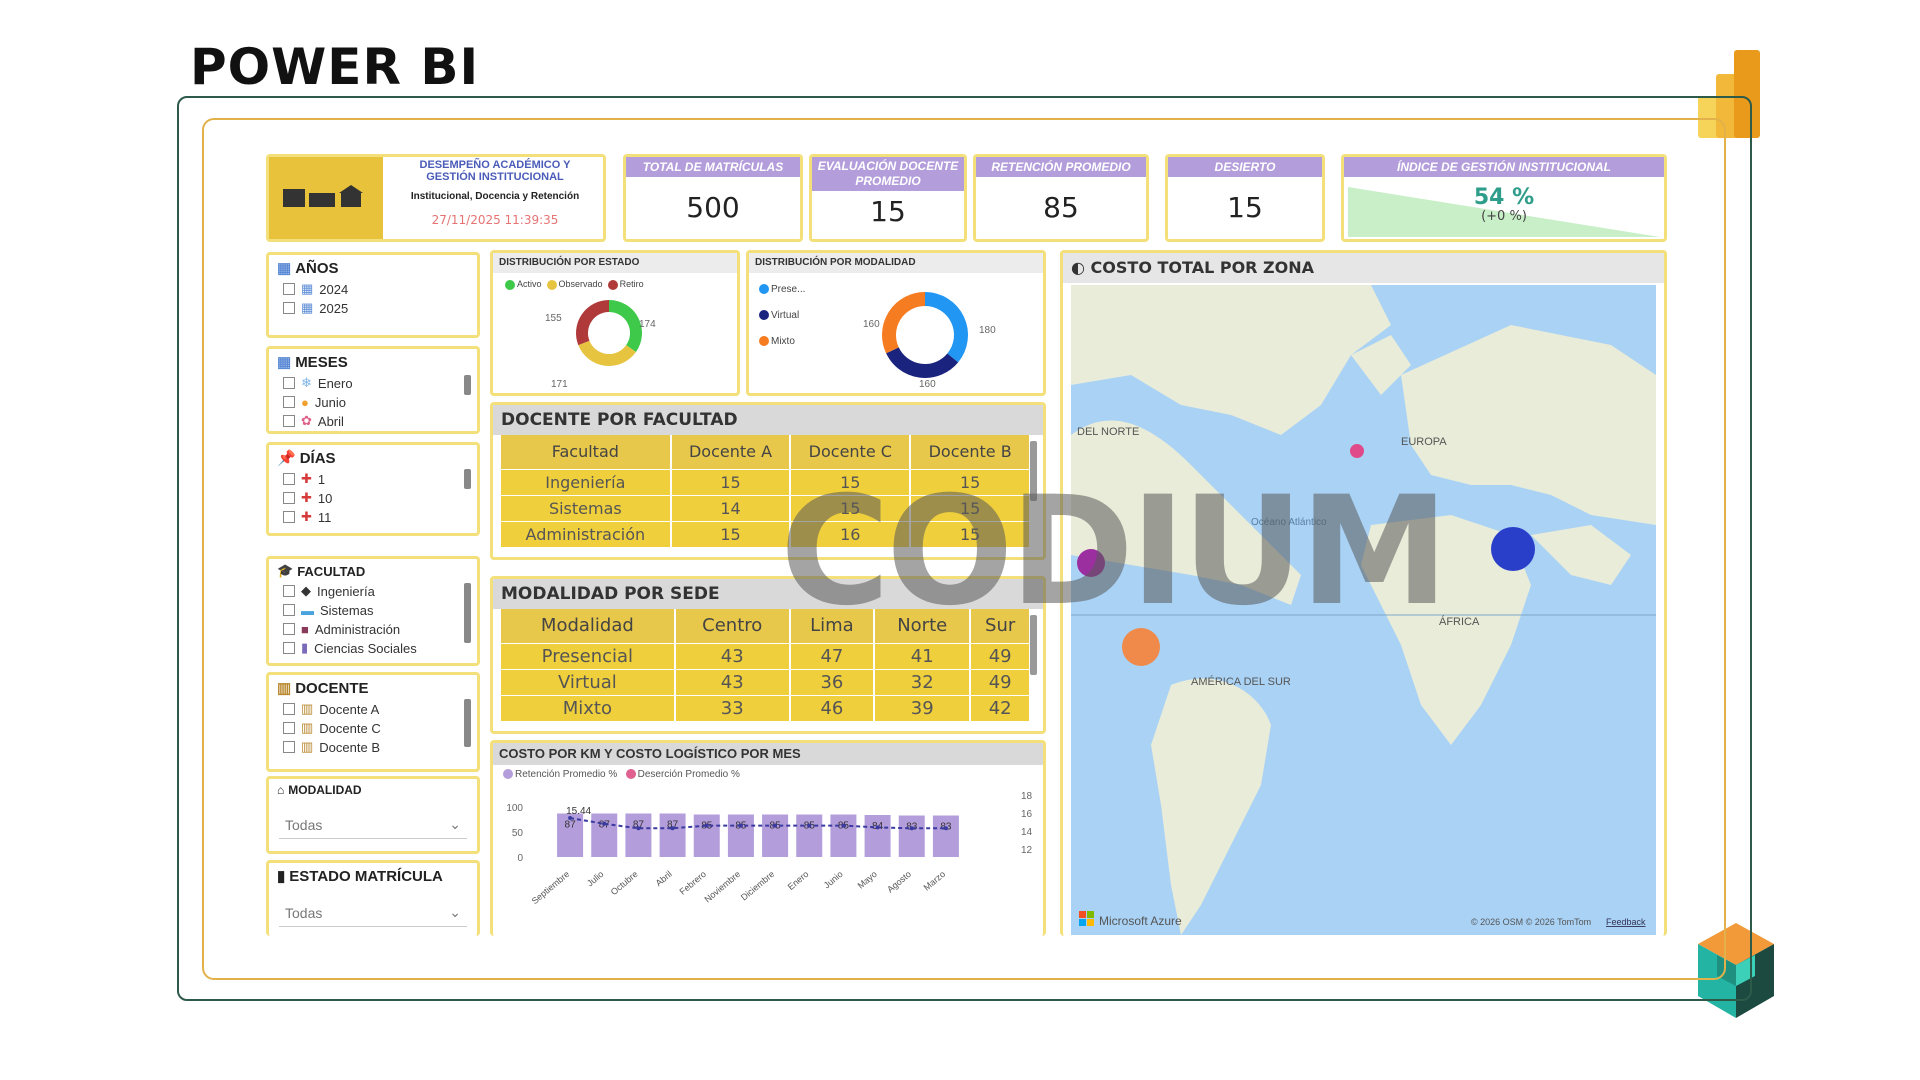 The height and width of the screenshot is (1080, 1920). I want to click on calendar-icon: ▦, so click(307, 288).